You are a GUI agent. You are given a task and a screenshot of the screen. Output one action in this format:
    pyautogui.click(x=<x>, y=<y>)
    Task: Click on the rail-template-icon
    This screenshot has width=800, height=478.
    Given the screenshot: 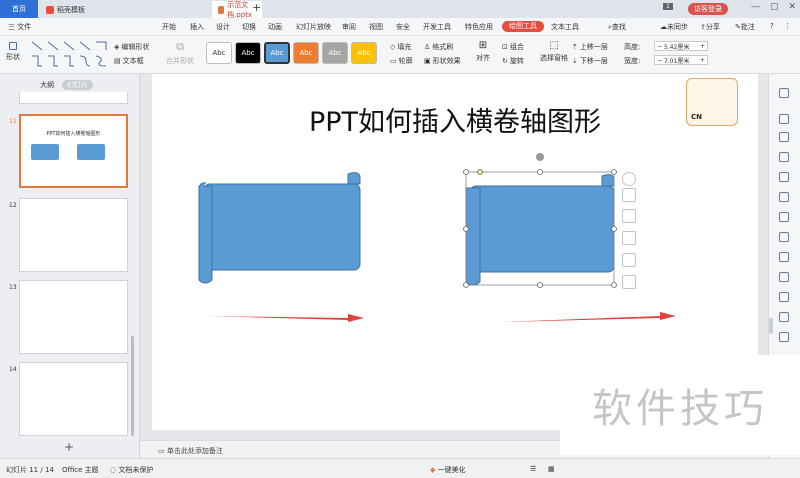 What is the action you would take?
    pyautogui.click(x=784, y=157)
    